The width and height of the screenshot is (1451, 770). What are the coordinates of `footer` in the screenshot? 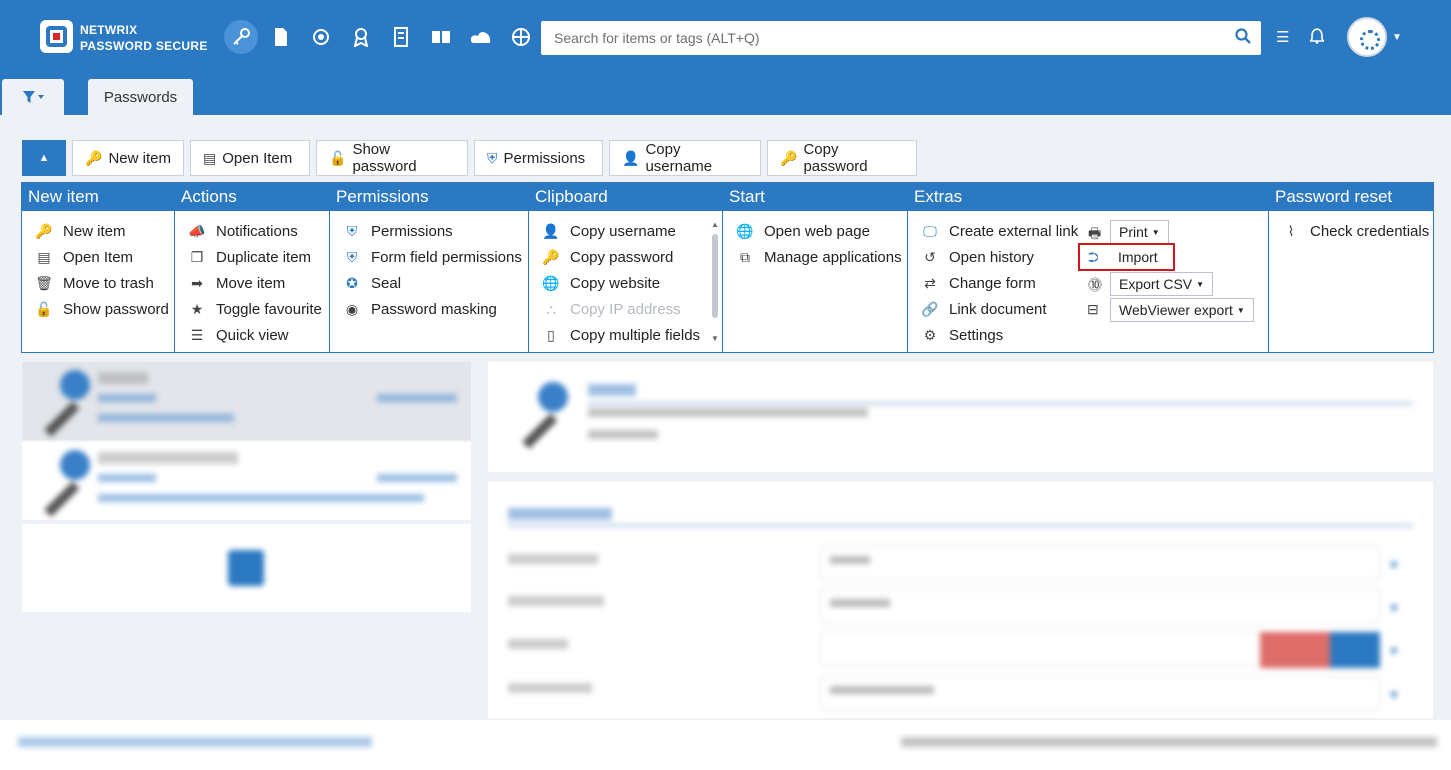 It's located at (725, 745).